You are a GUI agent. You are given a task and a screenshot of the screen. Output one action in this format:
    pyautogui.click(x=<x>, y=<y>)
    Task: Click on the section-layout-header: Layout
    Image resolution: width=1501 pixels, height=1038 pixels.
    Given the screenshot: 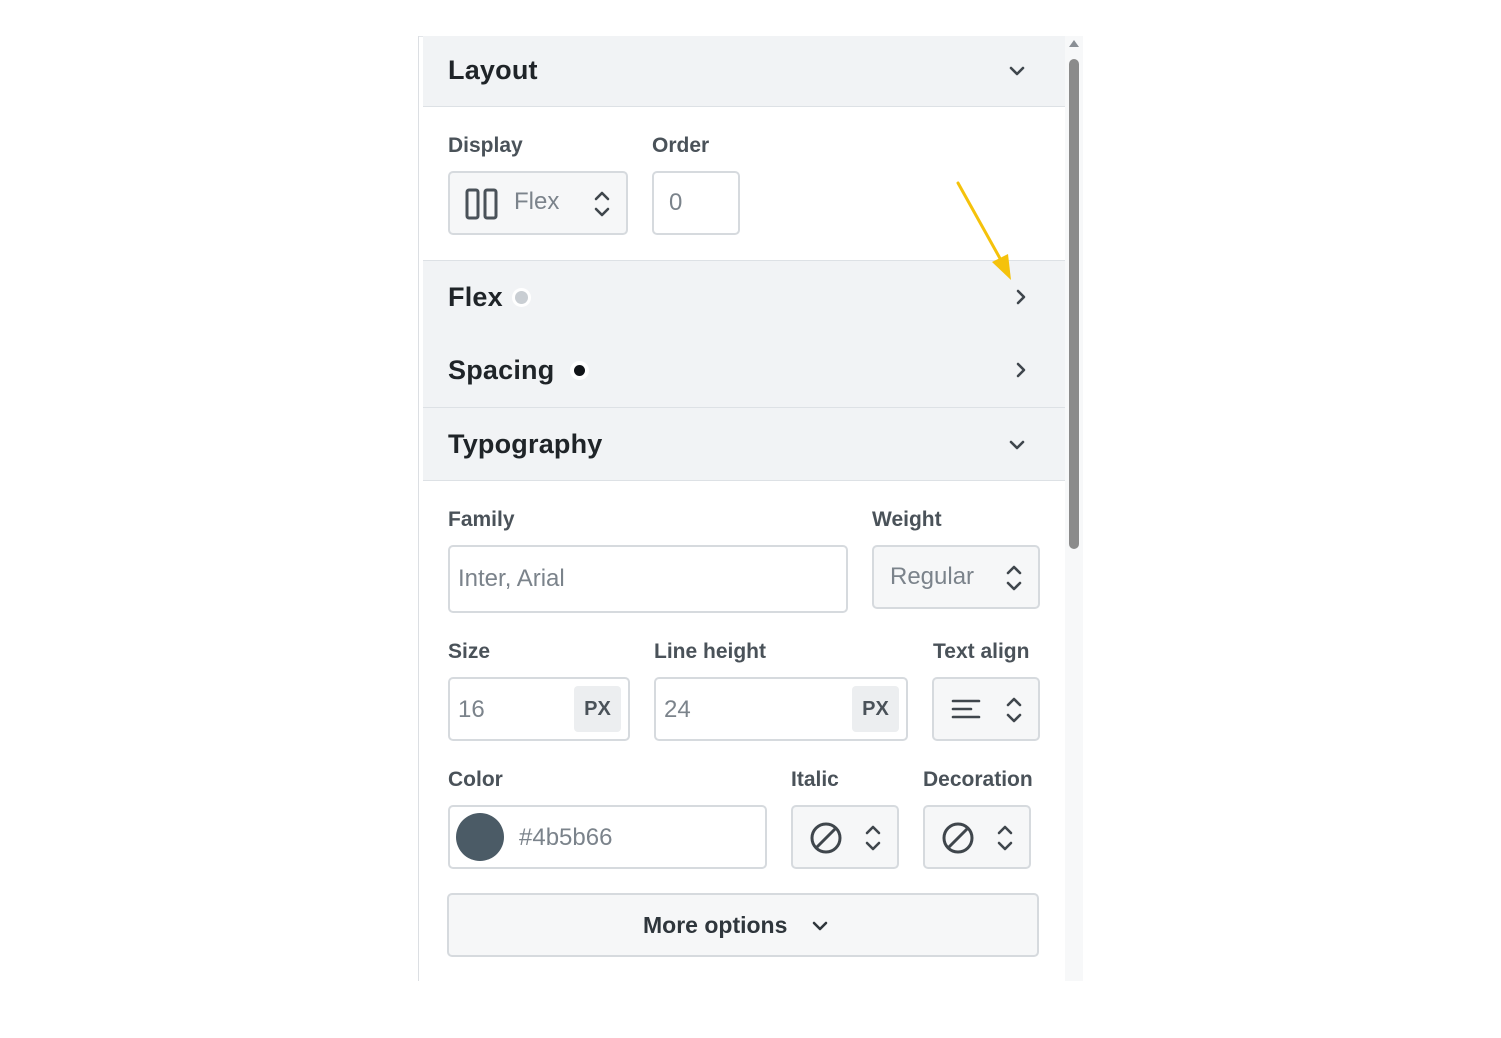 What is the action you would take?
    pyautogui.click(x=744, y=71)
    